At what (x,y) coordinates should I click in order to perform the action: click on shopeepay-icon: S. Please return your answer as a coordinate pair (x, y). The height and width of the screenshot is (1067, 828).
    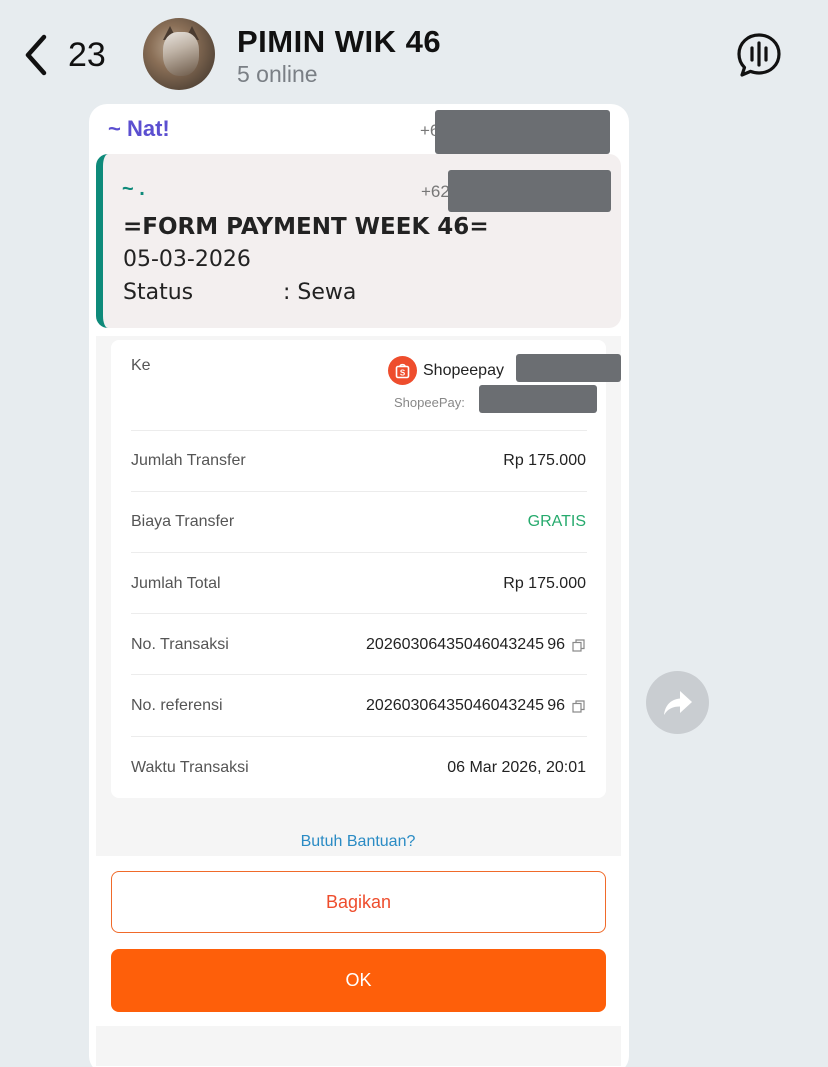
    Looking at the image, I should click on (402, 370).